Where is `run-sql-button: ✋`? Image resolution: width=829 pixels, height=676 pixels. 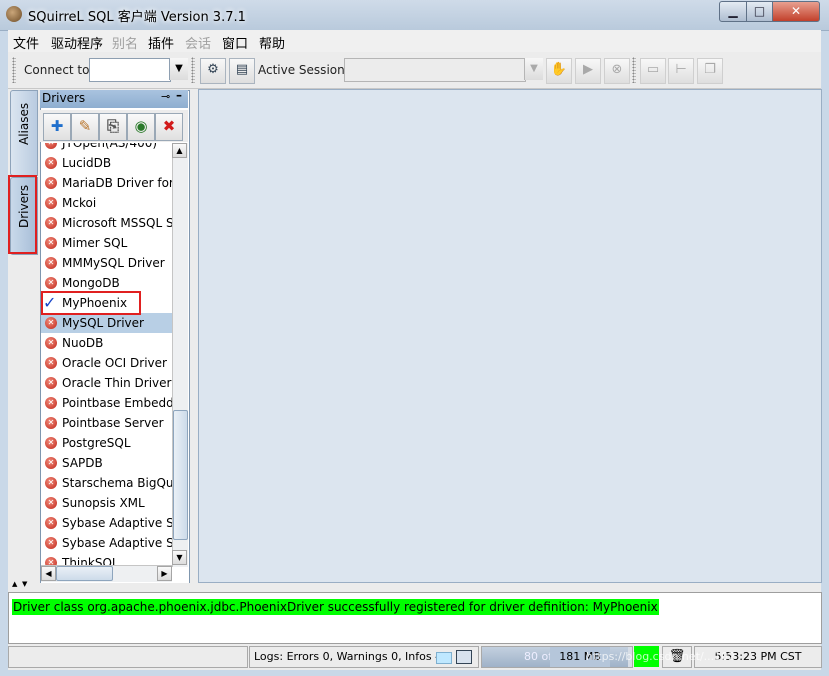 run-sql-button: ✋ is located at coordinates (559, 71).